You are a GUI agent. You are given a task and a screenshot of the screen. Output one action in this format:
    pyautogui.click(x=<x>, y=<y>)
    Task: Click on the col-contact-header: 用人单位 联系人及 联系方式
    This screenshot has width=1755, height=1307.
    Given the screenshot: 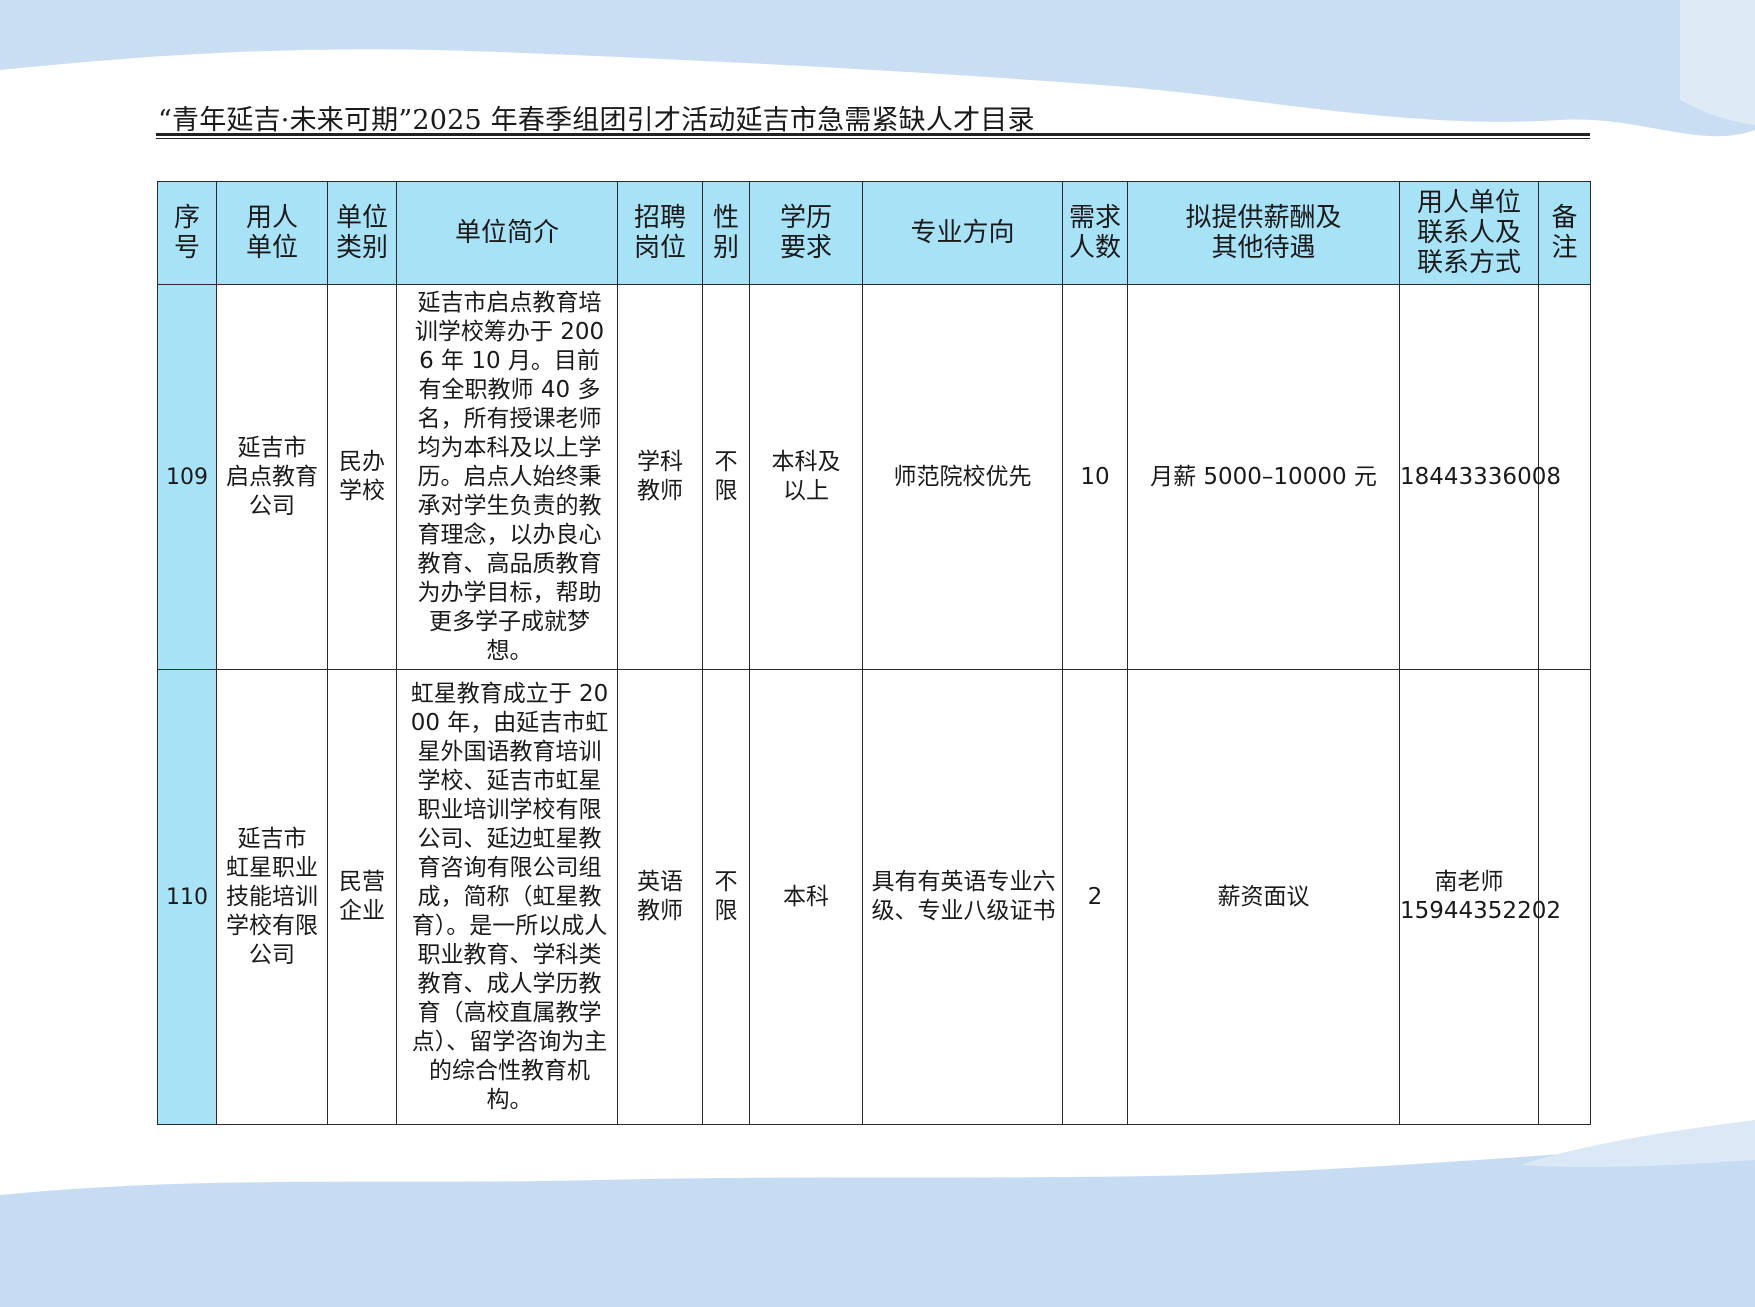 What is the action you would take?
    pyautogui.click(x=1469, y=233)
    